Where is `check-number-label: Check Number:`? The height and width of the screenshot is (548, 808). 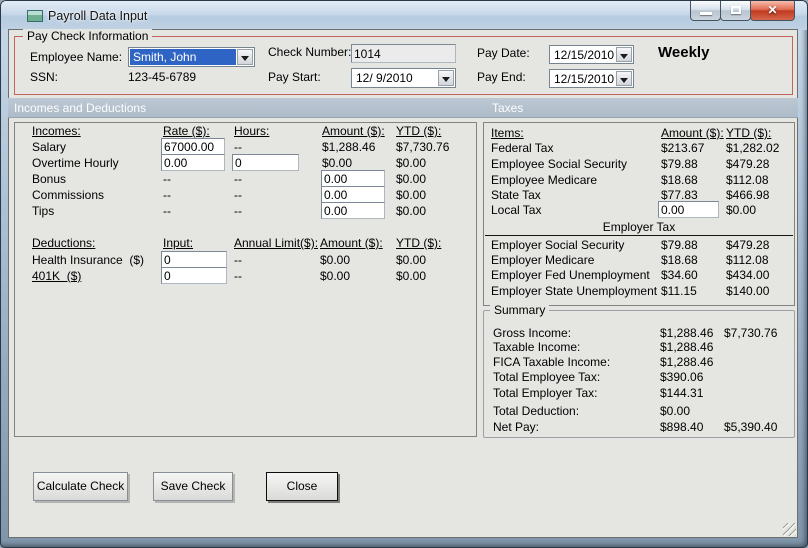
check-number-label: Check Number: is located at coordinates (310, 52).